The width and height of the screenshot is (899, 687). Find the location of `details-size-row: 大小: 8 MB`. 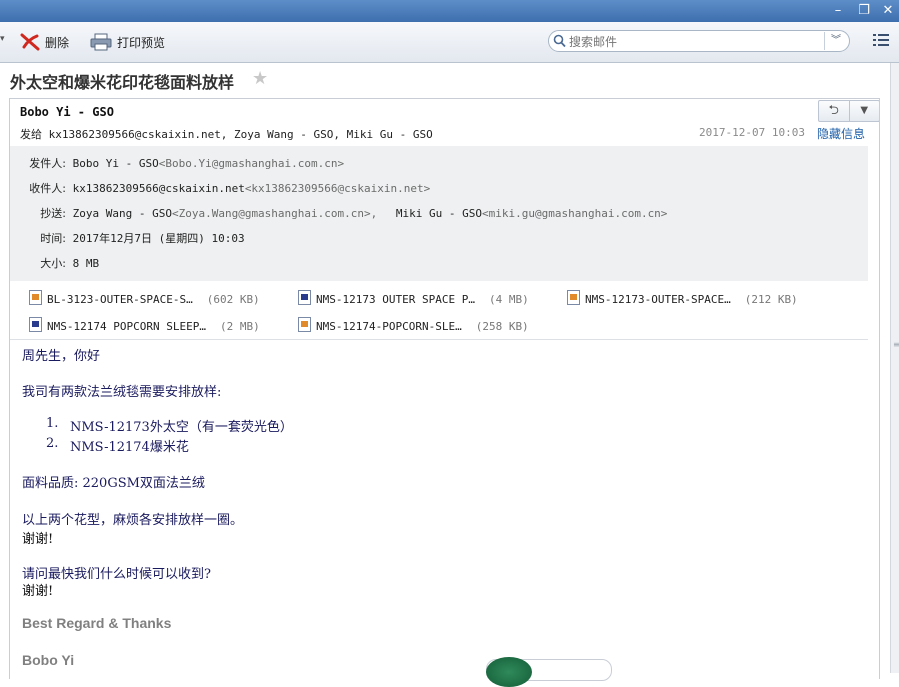

details-size-row: 大小: 8 MB is located at coordinates (57, 263).